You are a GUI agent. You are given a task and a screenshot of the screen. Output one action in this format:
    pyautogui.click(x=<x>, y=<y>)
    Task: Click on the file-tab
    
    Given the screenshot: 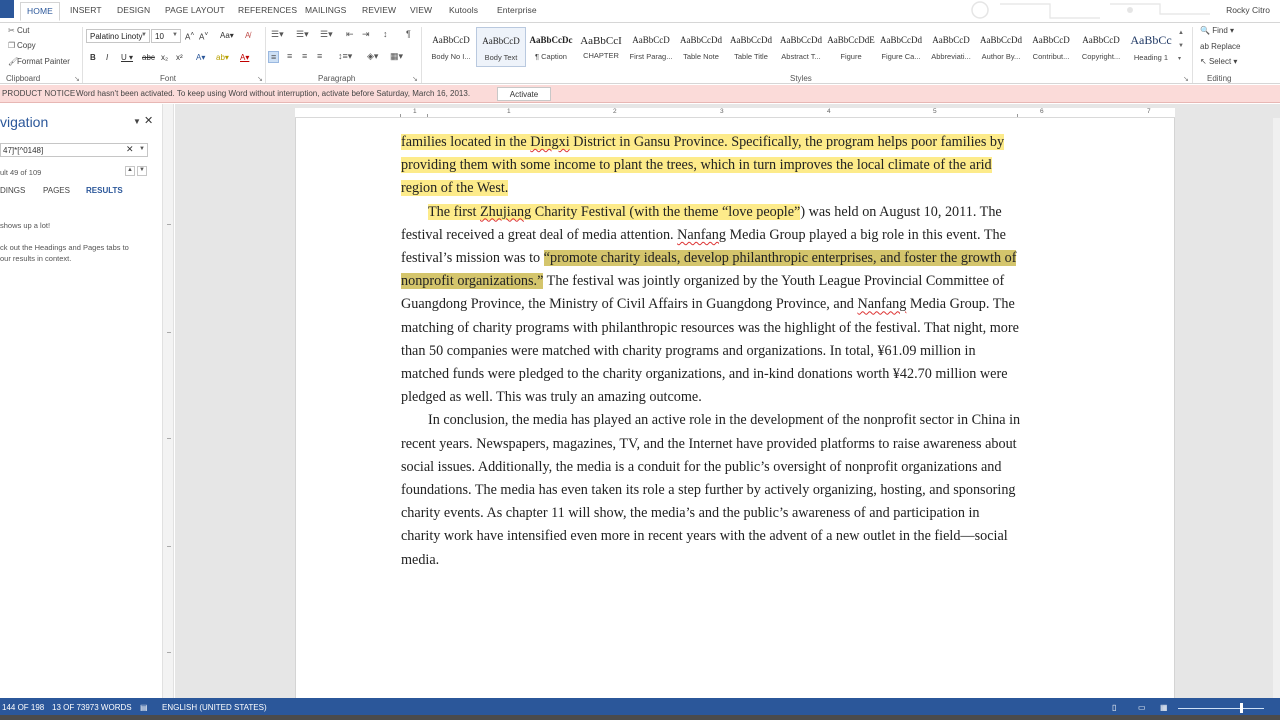 What is the action you would take?
    pyautogui.click(x=7, y=9)
    